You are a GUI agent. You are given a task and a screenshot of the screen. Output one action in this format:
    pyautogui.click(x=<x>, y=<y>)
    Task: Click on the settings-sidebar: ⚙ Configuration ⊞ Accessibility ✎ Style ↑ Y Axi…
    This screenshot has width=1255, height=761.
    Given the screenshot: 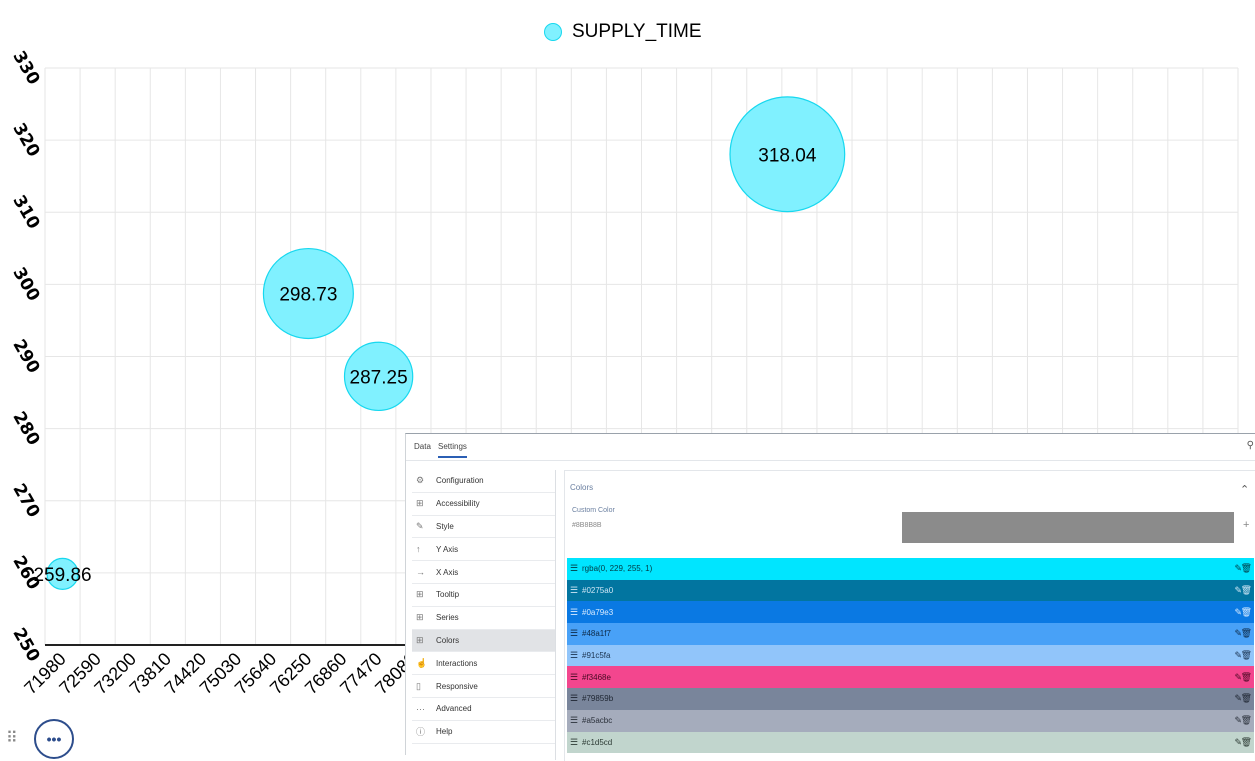 What is the action you would take?
    pyautogui.click(x=484, y=615)
    